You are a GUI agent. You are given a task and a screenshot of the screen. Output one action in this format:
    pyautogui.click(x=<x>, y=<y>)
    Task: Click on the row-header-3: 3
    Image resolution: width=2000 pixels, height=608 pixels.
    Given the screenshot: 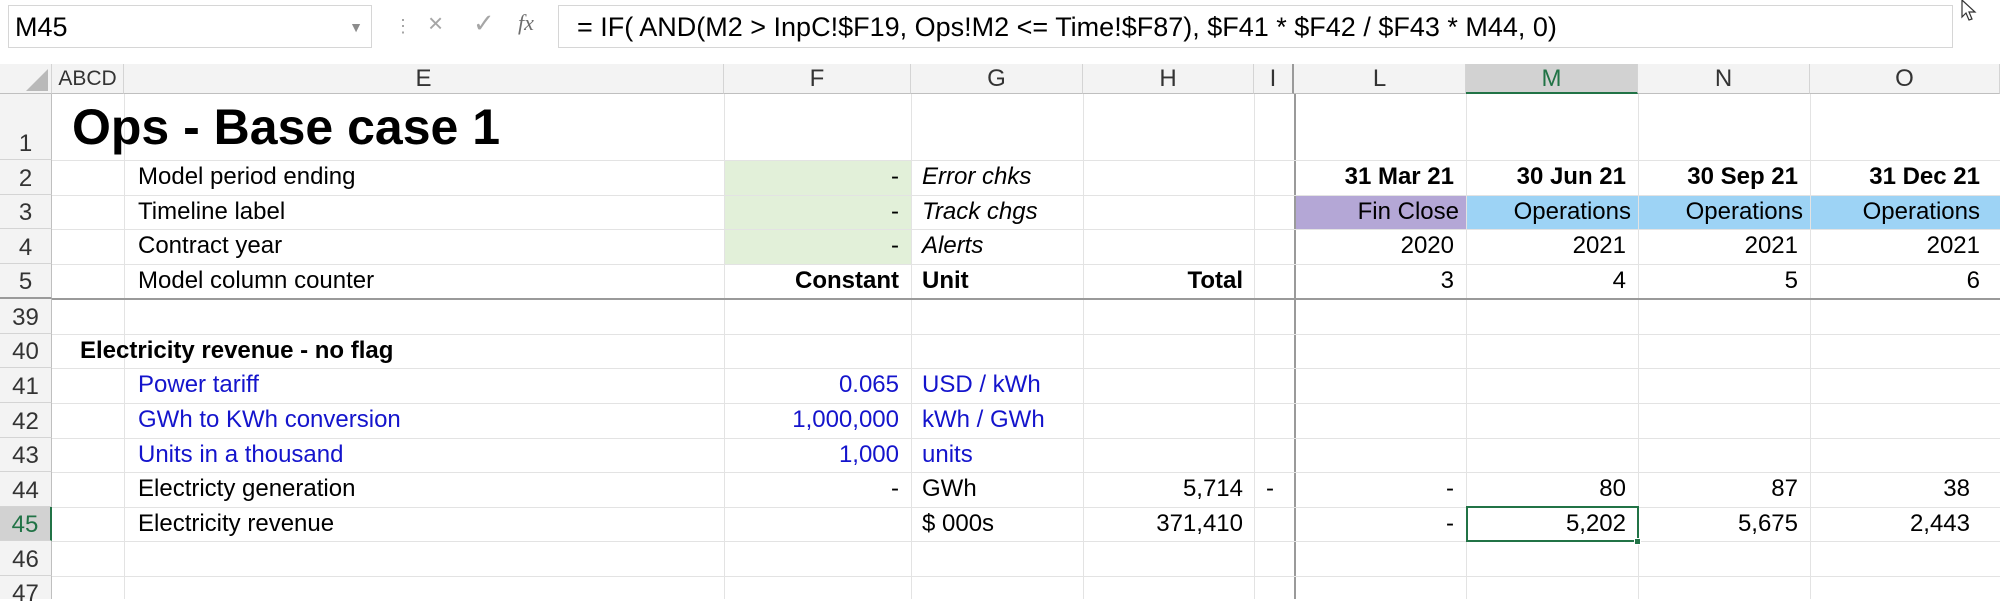 What is the action you would take?
    pyautogui.click(x=26, y=212)
    